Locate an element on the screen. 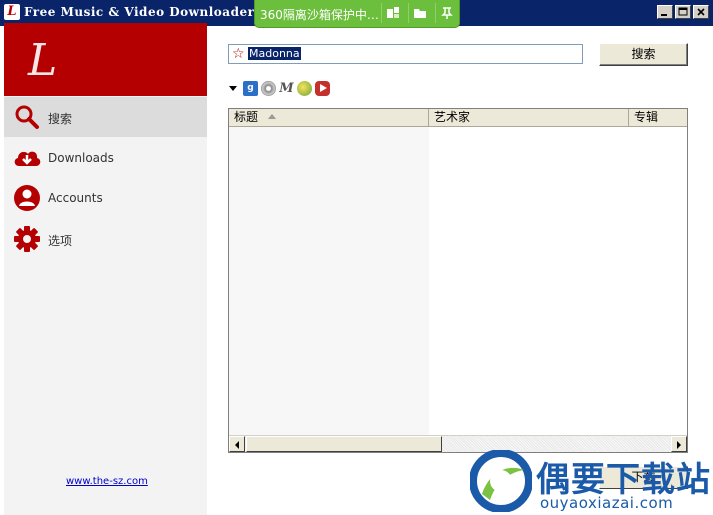  logo-glyph: L is located at coordinates (43, 60).